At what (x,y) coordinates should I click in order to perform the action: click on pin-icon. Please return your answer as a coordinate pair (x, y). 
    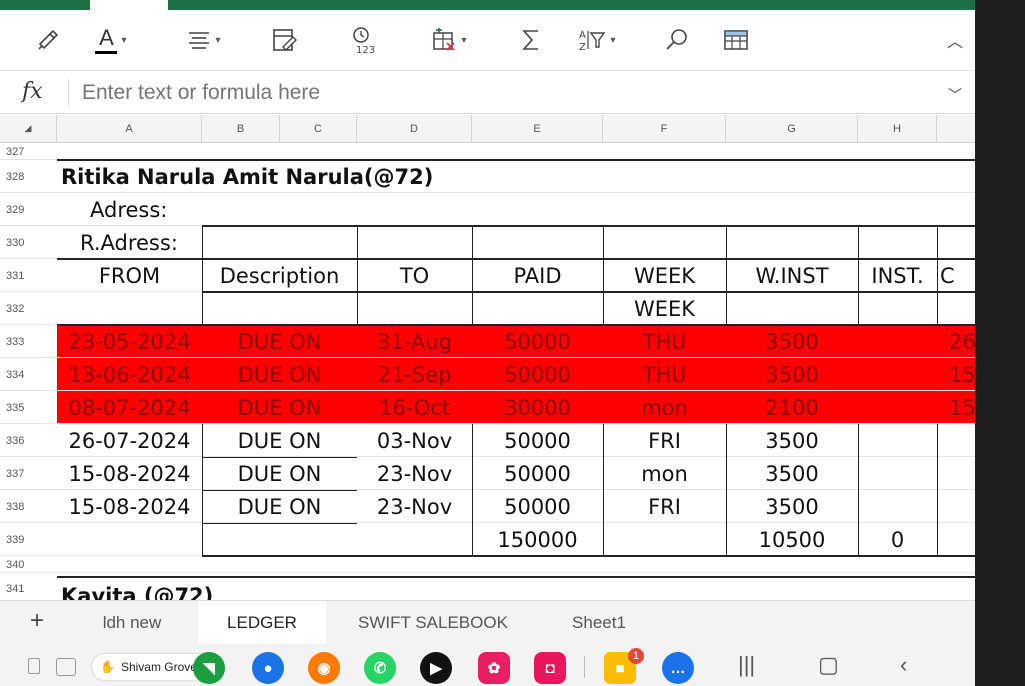
    Looking at the image, I should click on (34, 666).